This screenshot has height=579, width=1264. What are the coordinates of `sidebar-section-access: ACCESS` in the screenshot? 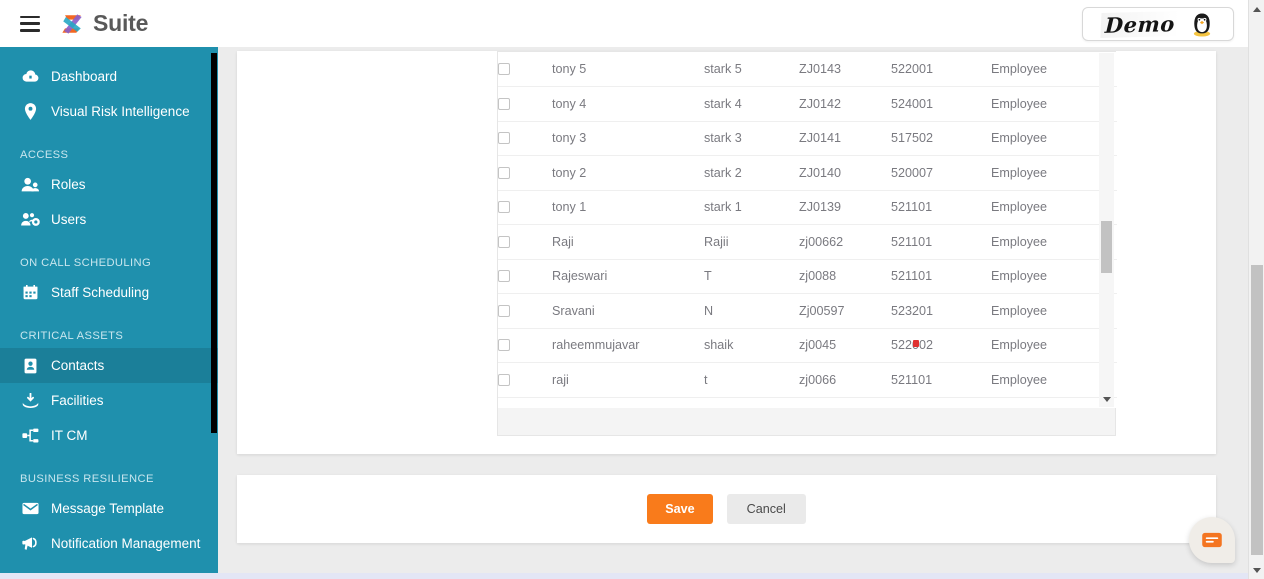 It's located at (44, 155).